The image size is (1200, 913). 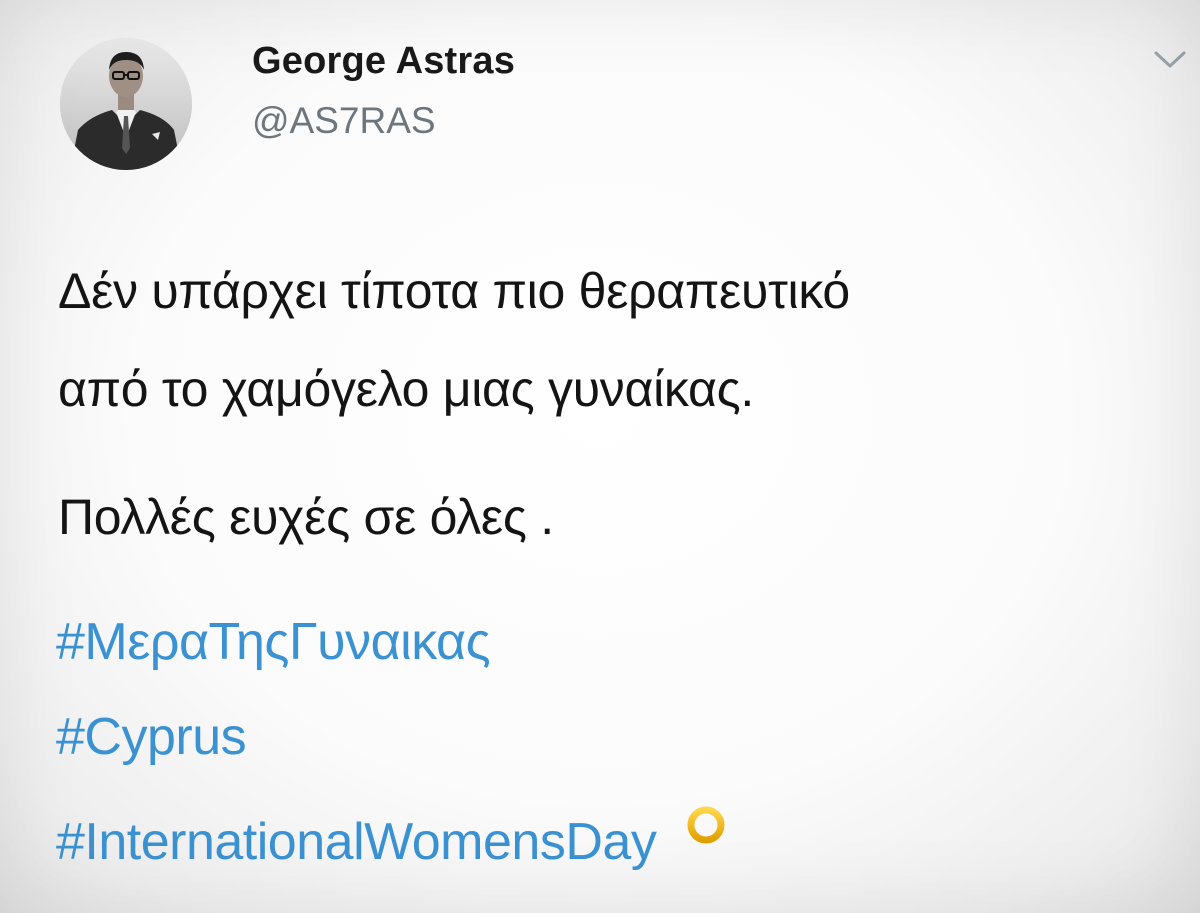 I want to click on author-handle: @AS7RAS, so click(x=344, y=121).